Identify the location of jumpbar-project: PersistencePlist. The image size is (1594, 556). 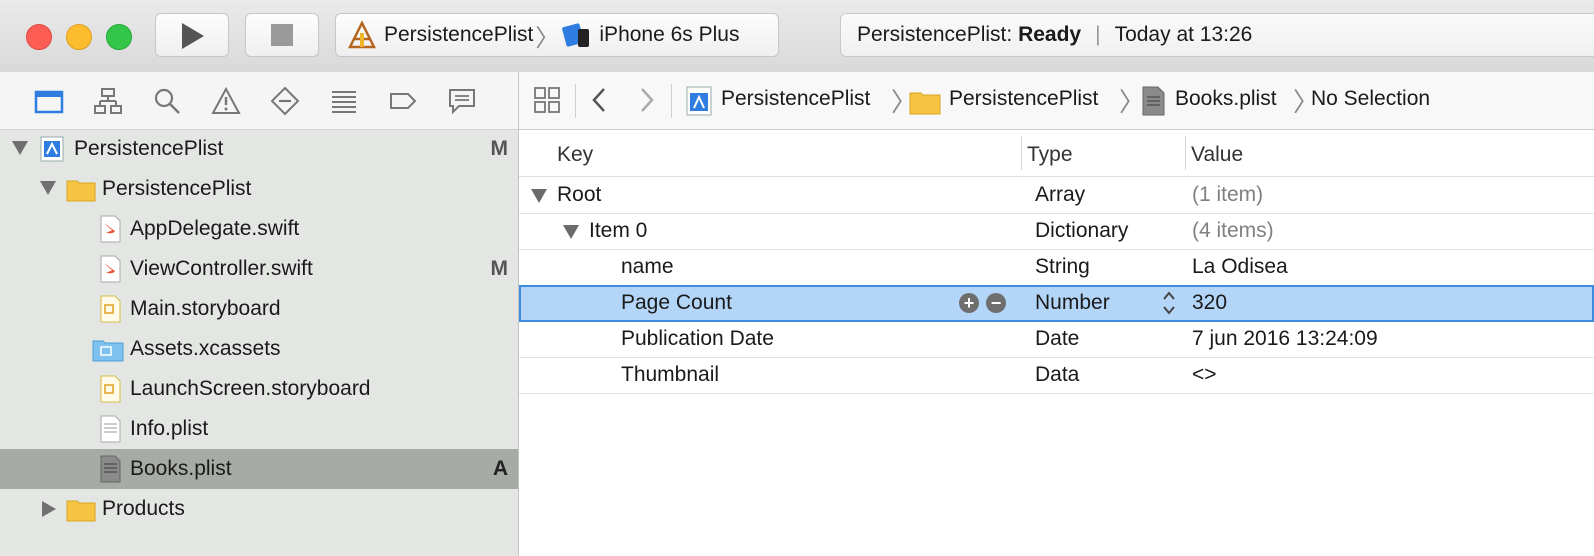
(795, 99).